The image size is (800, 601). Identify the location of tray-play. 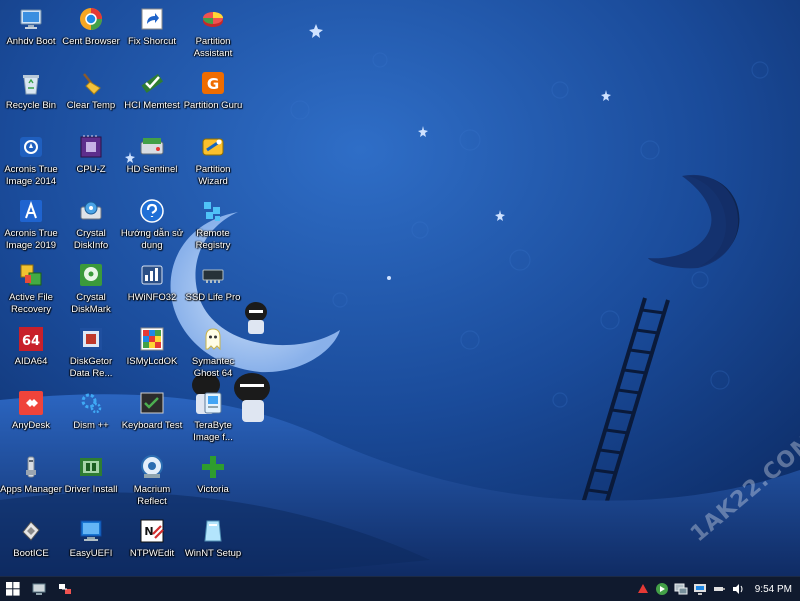
(662, 589).